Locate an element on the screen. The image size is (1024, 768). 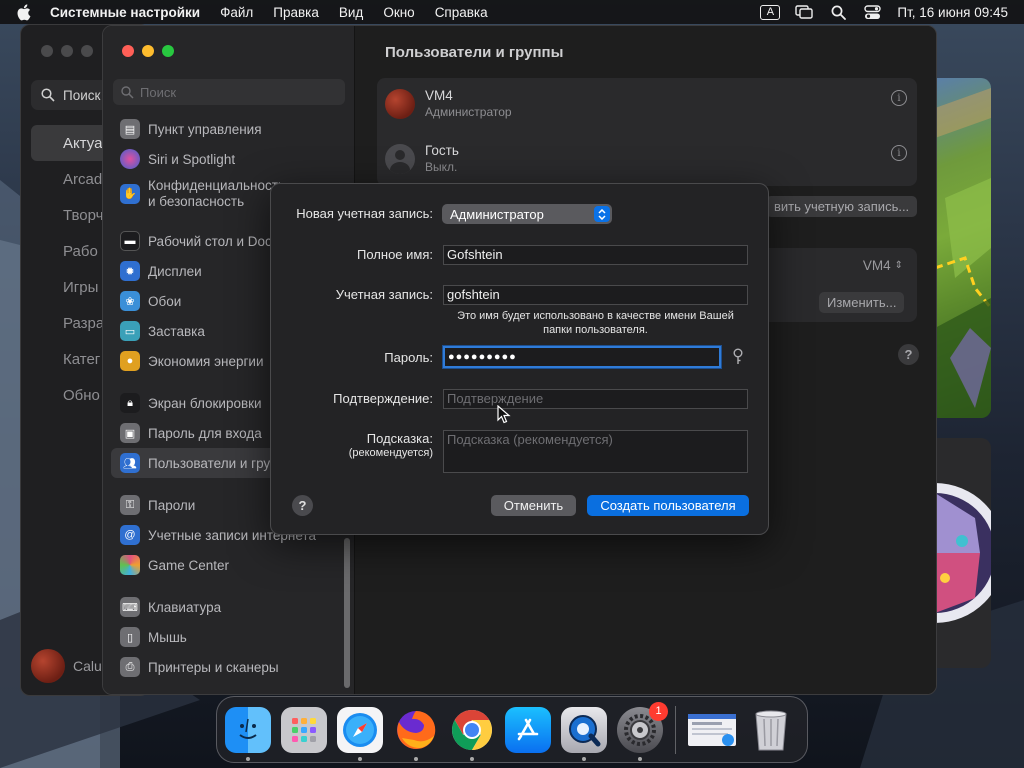
sidebar-item-label: Обои is located at coordinates (165, 301).